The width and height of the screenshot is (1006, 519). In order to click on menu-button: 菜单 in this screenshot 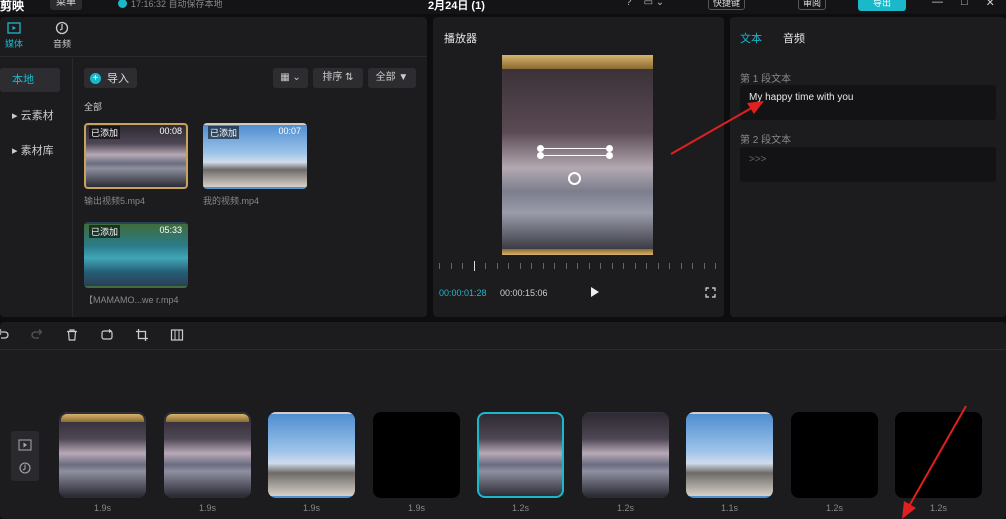, I will do `click(66, 5)`.